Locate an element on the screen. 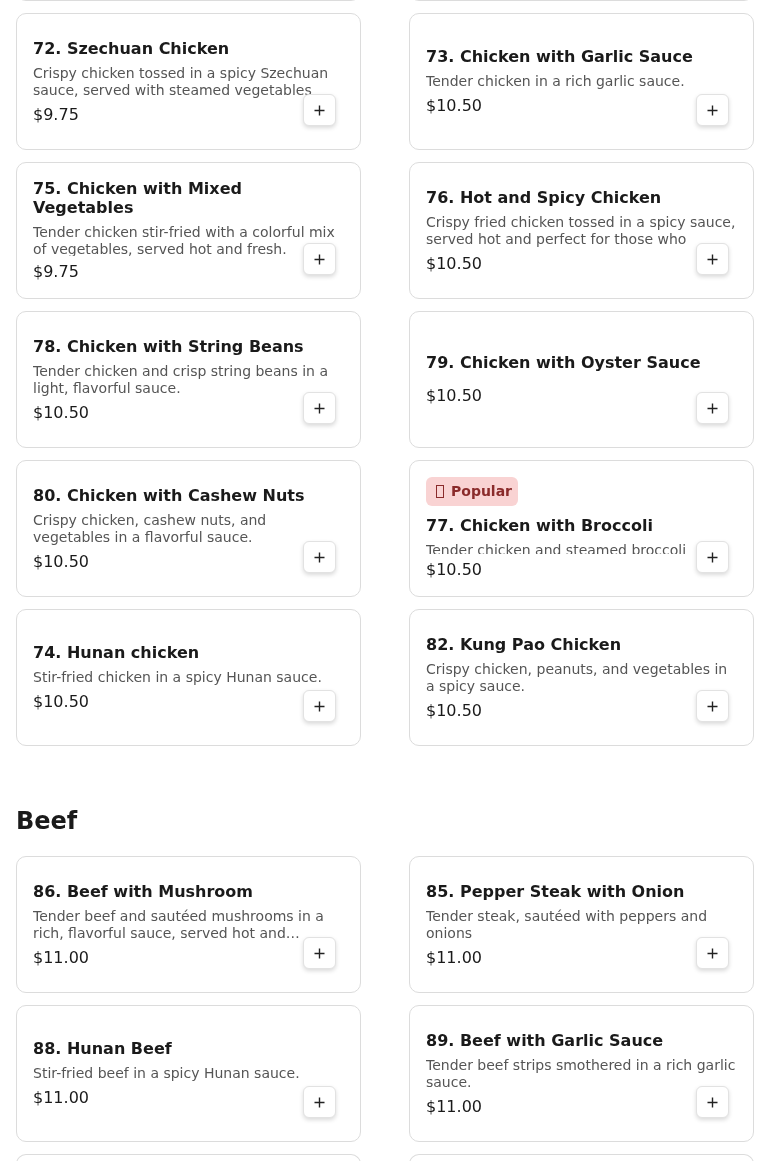  item-name: 76. Hot and Spicy Chicken is located at coordinates (544, 197).